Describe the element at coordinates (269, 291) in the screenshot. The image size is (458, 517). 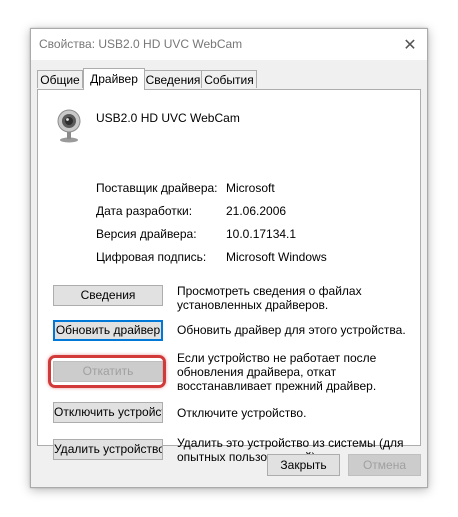
I see `desc-line: Просмотреть сведения о файлах` at that location.